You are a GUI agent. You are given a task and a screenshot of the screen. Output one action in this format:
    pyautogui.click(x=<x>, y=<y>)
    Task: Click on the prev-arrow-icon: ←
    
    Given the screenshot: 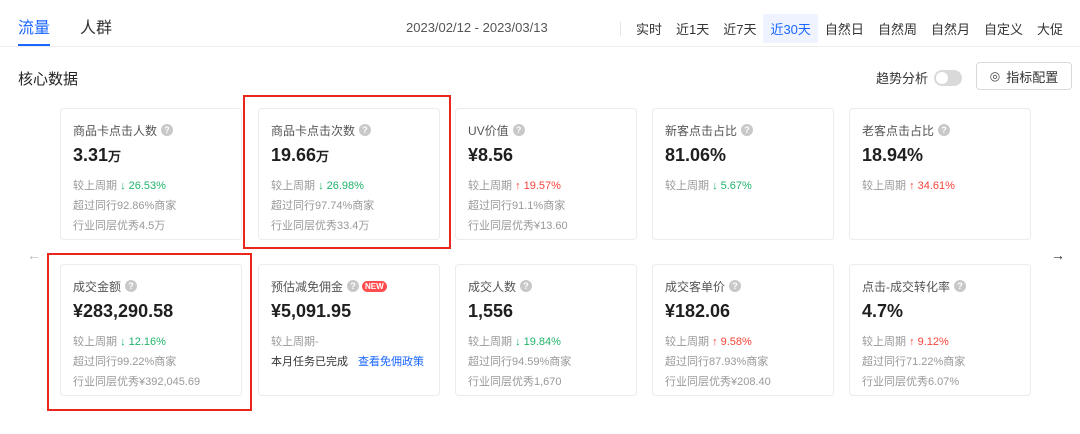 What is the action you would take?
    pyautogui.click(x=34, y=255)
    